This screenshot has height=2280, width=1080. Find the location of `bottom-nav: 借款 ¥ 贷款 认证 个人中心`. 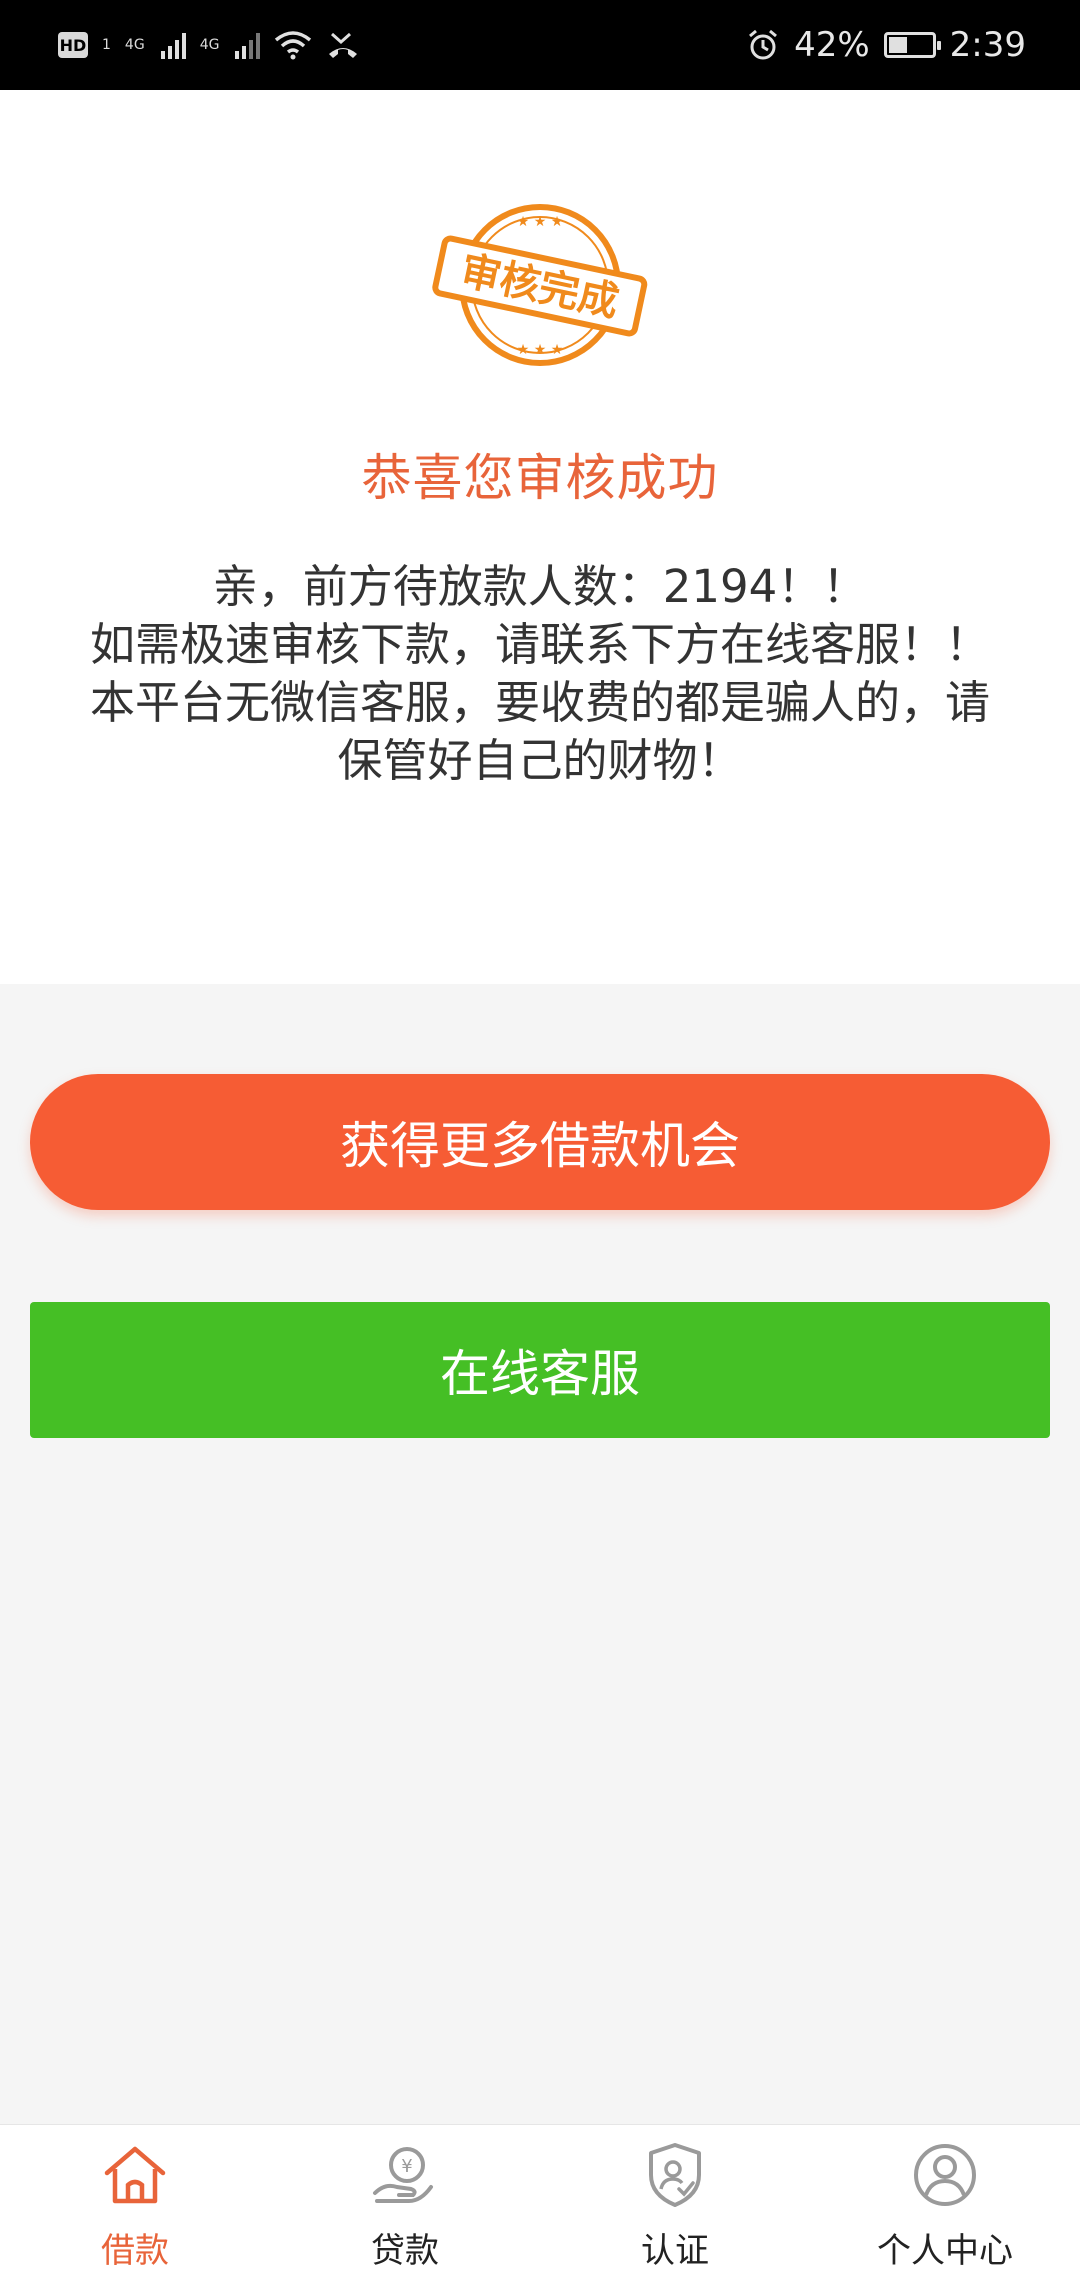

bottom-nav: 借款 ¥ 贷款 认证 个人中心 is located at coordinates (540, 2202).